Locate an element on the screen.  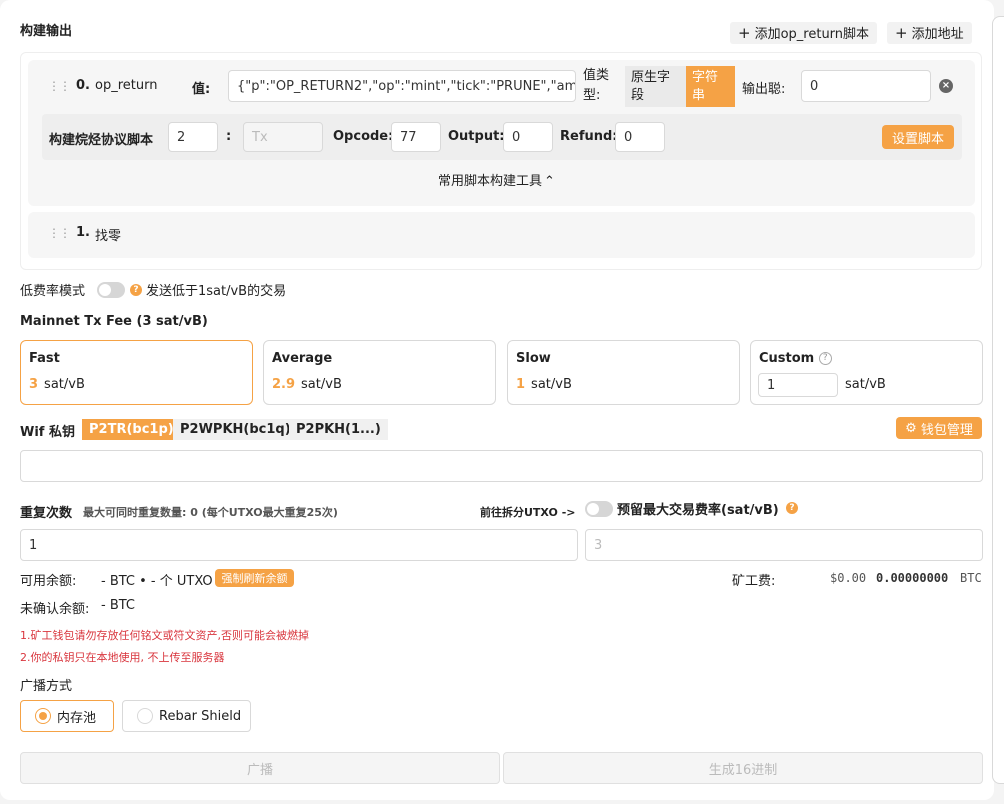
low-fee-toggle is located at coordinates (111, 290).